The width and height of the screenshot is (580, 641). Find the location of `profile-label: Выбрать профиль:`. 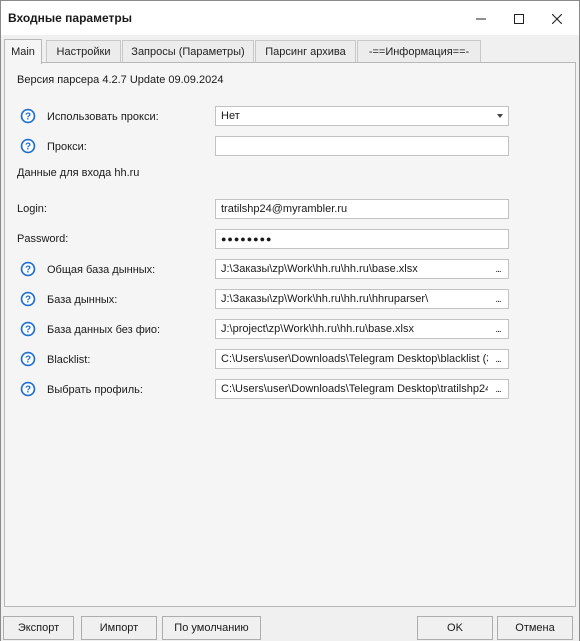

profile-label: Выбрать профиль: is located at coordinates (95, 390).